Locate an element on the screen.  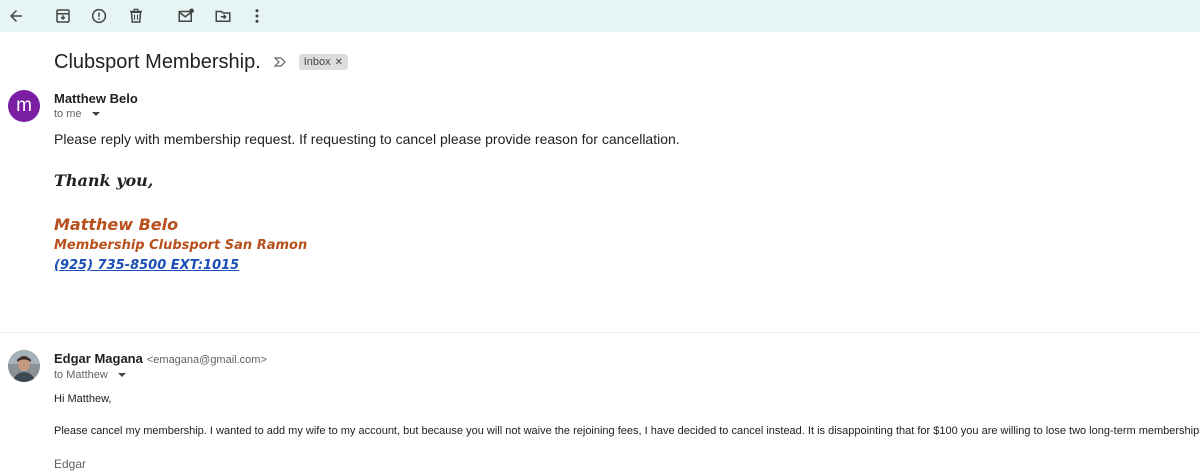
recipient-text: to me is located at coordinates (68, 114).